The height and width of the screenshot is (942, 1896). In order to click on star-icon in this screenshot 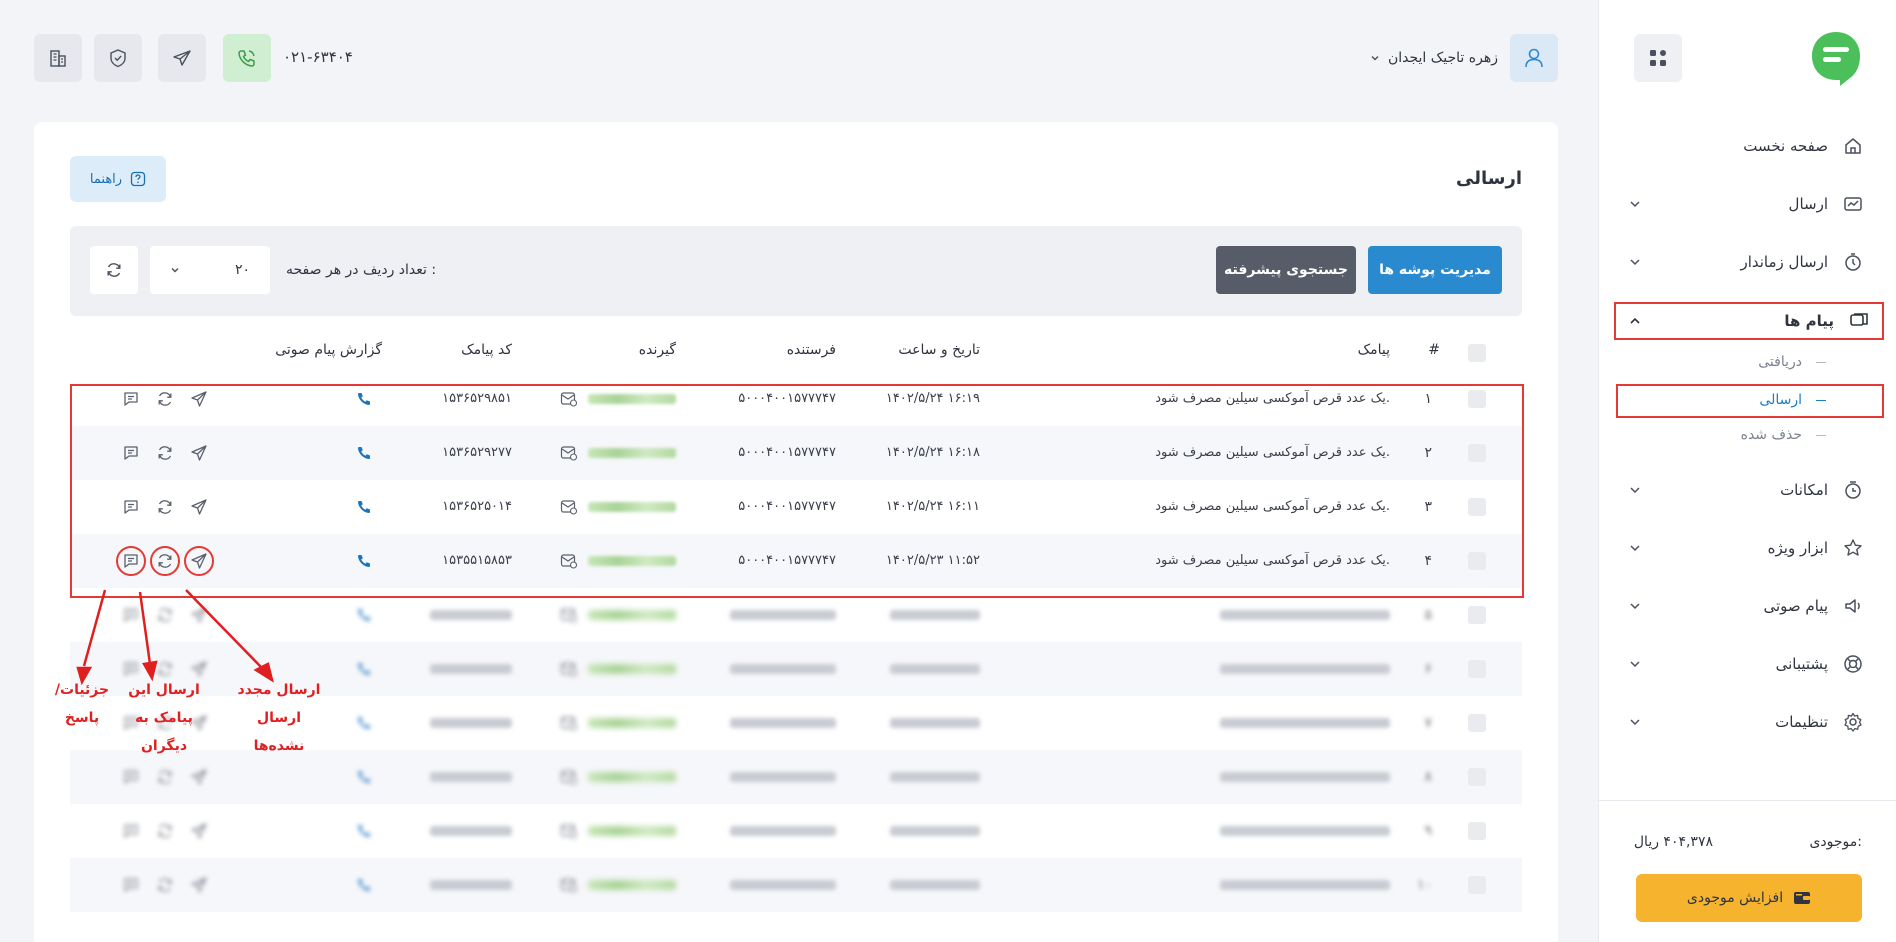, I will do `click(1853, 548)`.